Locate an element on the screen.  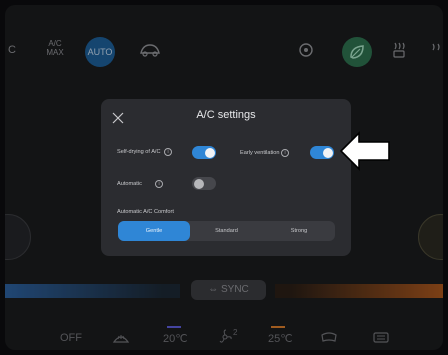
self-drying-toggle is located at coordinates (204, 152).